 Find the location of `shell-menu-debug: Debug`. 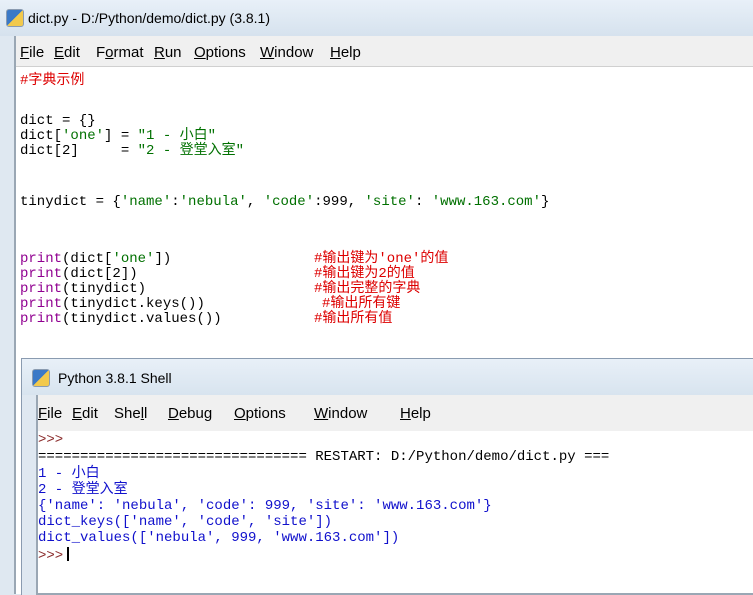

shell-menu-debug: Debug is located at coordinates (190, 413).